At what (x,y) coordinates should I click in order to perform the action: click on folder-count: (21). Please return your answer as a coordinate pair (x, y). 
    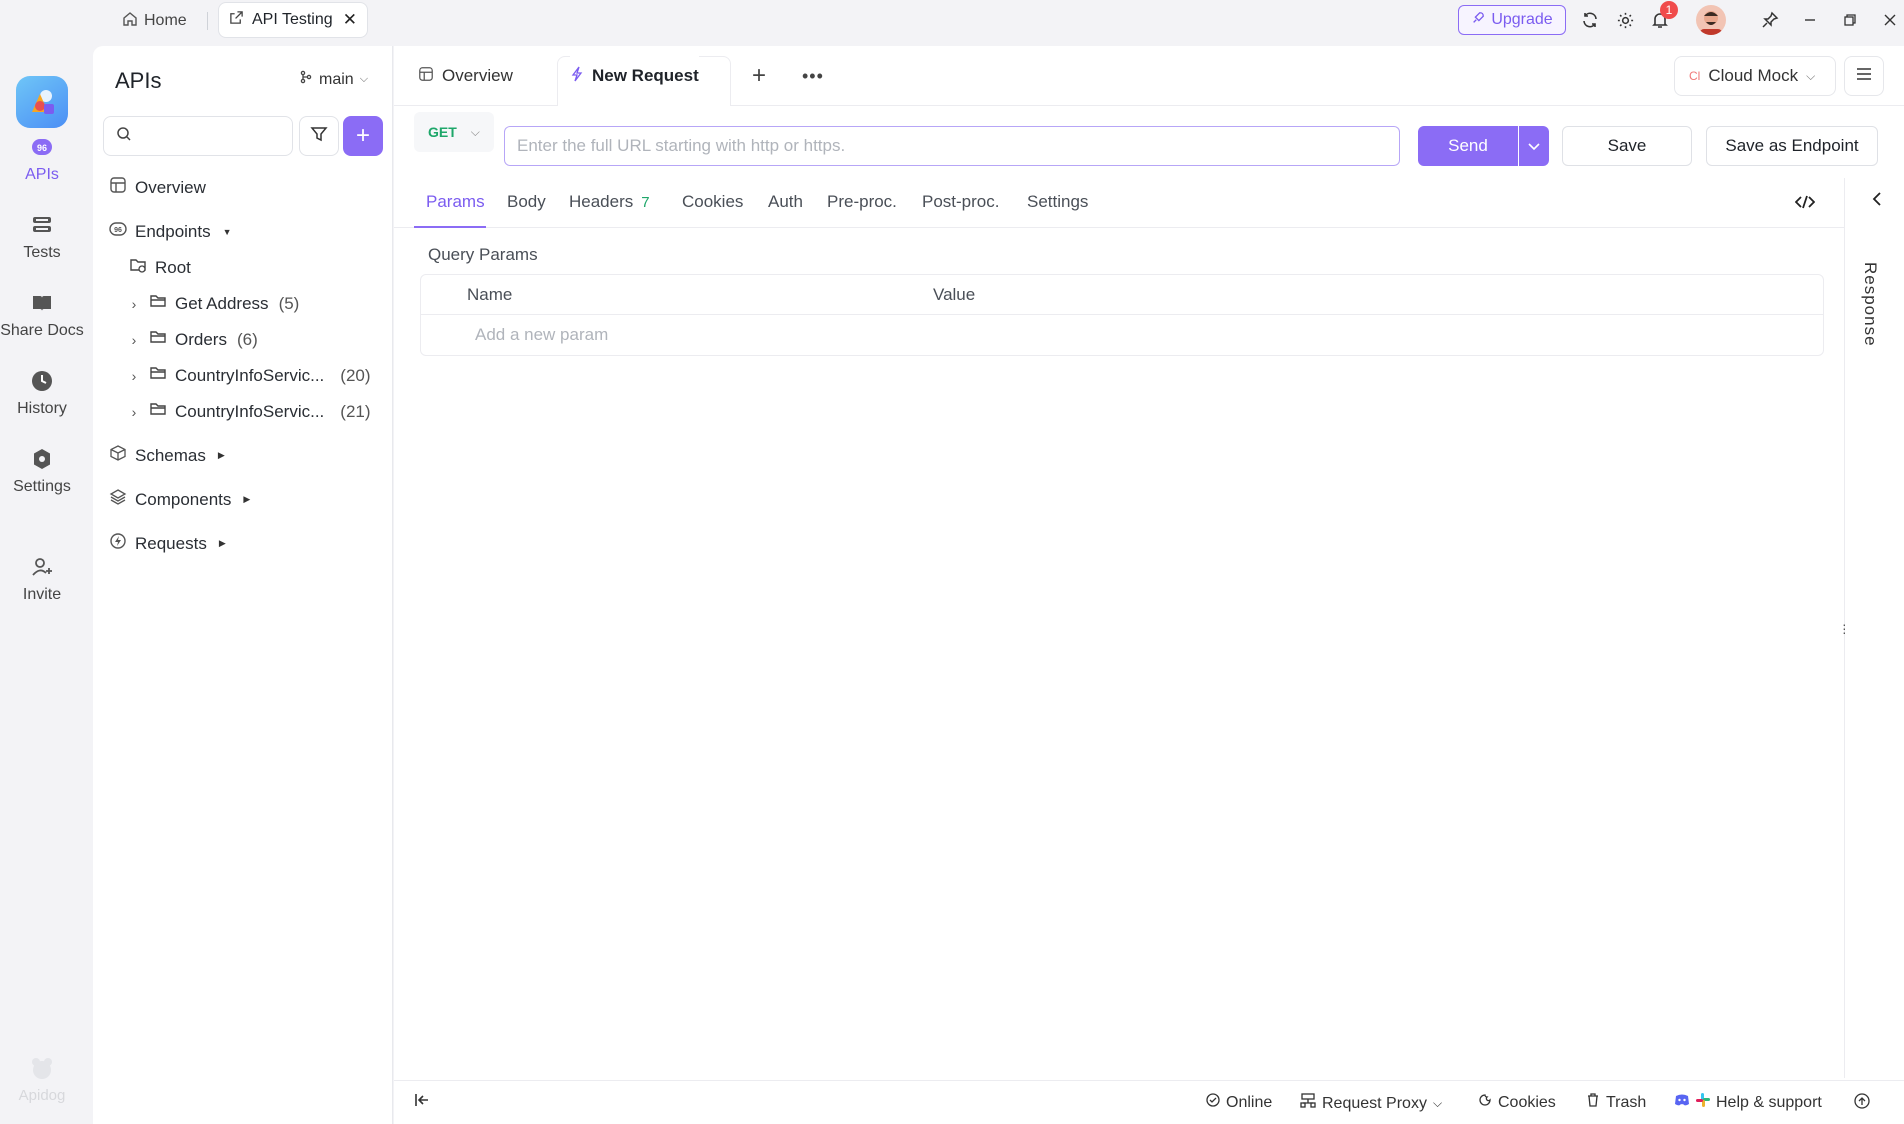
    Looking at the image, I should click on (355, 411).